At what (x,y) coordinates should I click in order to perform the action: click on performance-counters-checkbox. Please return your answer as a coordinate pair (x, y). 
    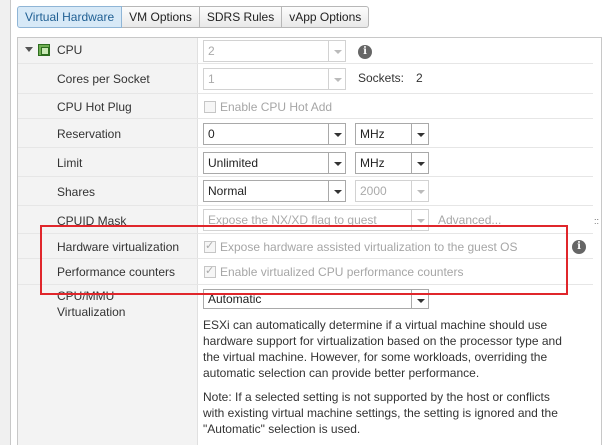
    Looking at the image, I should click on (210, 271).